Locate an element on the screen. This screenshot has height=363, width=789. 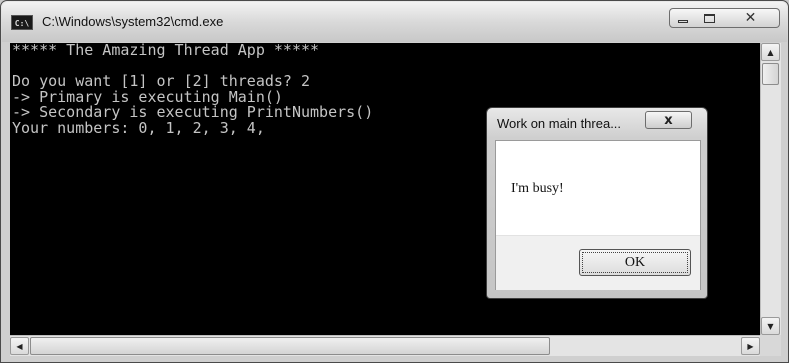
horizontal-scrollbar: ◀ ▶ is located at coordinates (385, 345).